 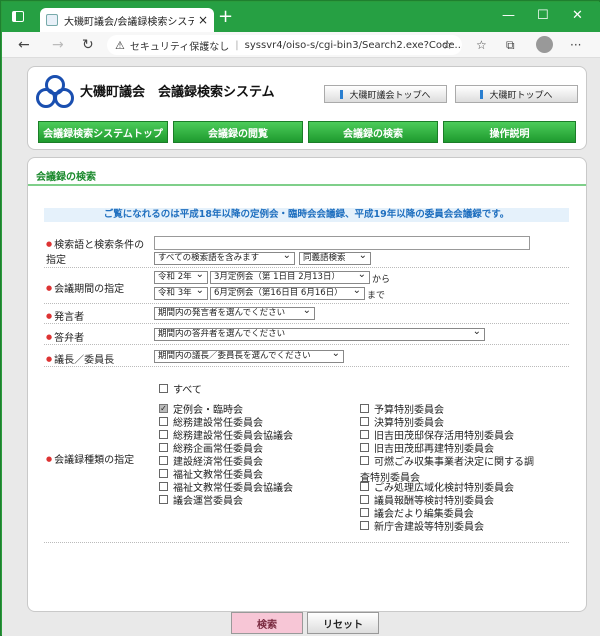 What do you see at coordinates (290, 277) in the screenshot?
I see `from-session-select: 3月定例会（第 1日目 2月13日）` at bounding box center [290, 277].